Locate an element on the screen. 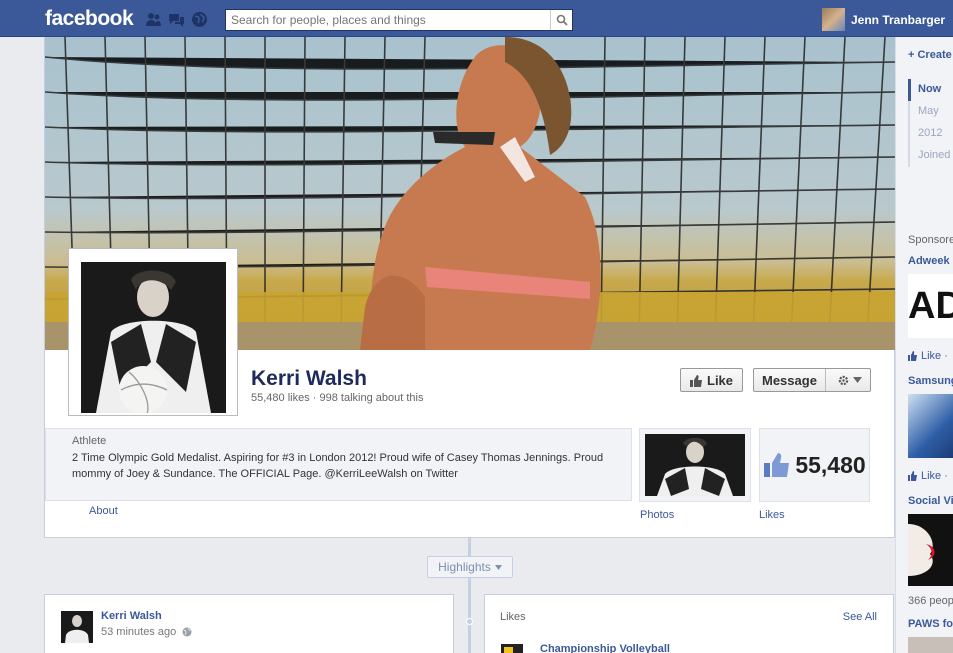  like-button-label: Like is located at coordinates (720, 380).